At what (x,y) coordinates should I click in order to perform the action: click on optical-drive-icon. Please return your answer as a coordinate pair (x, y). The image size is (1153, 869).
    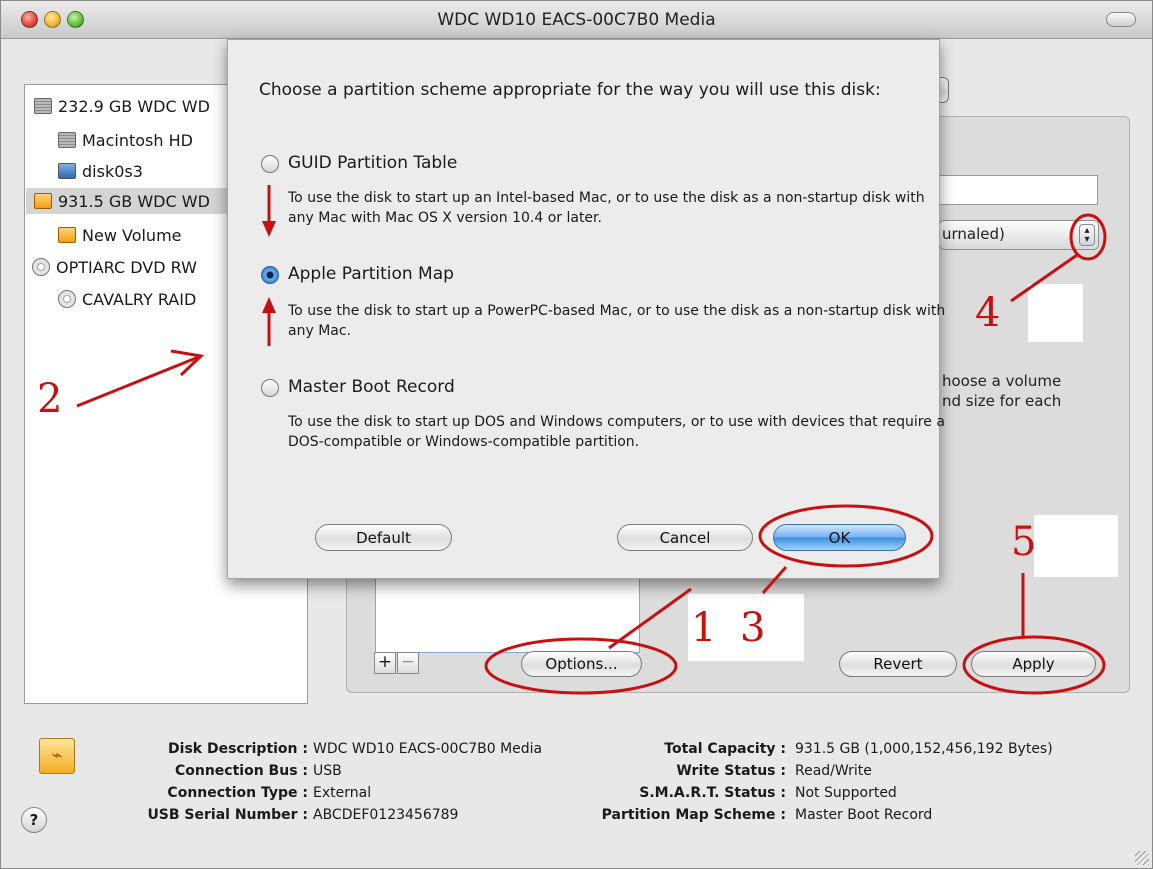
    Looking at the image, I should click on (41, 267).